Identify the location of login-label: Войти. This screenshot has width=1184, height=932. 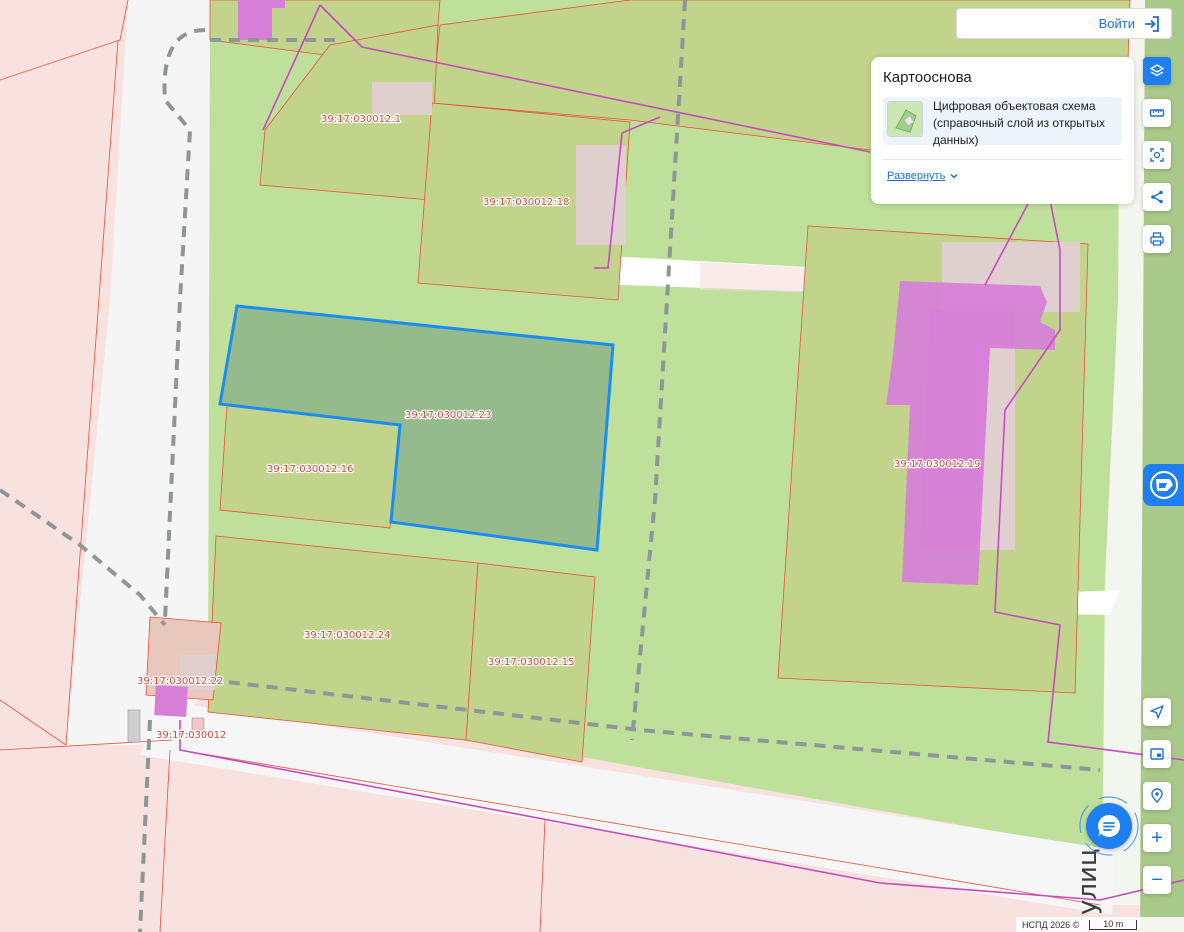
(1116, 23).